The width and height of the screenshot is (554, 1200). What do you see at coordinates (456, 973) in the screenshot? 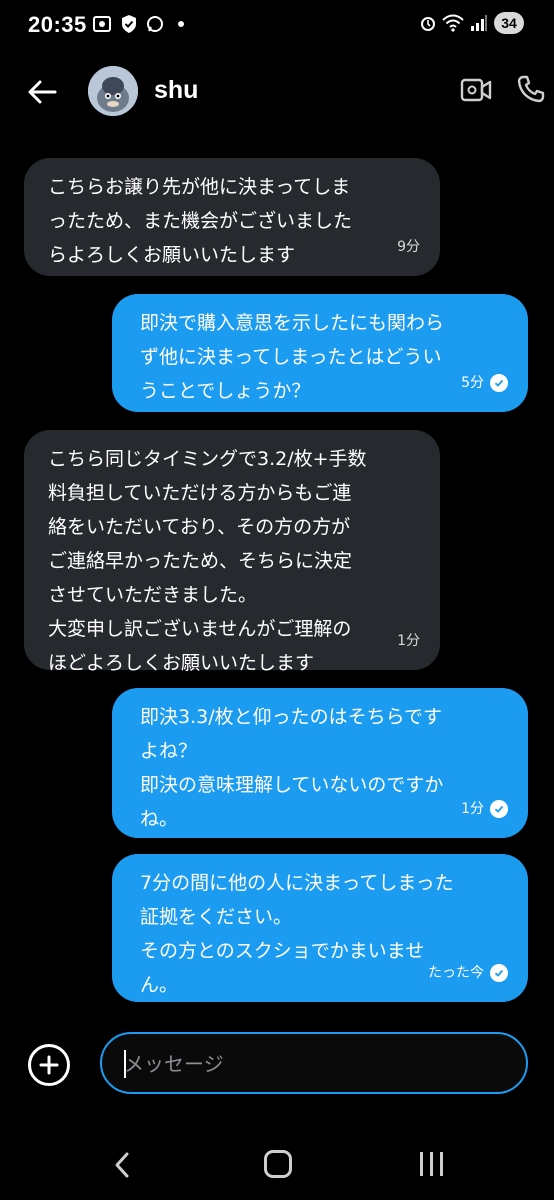
I see `message-time: たった今` at bounding box center [456, 973].